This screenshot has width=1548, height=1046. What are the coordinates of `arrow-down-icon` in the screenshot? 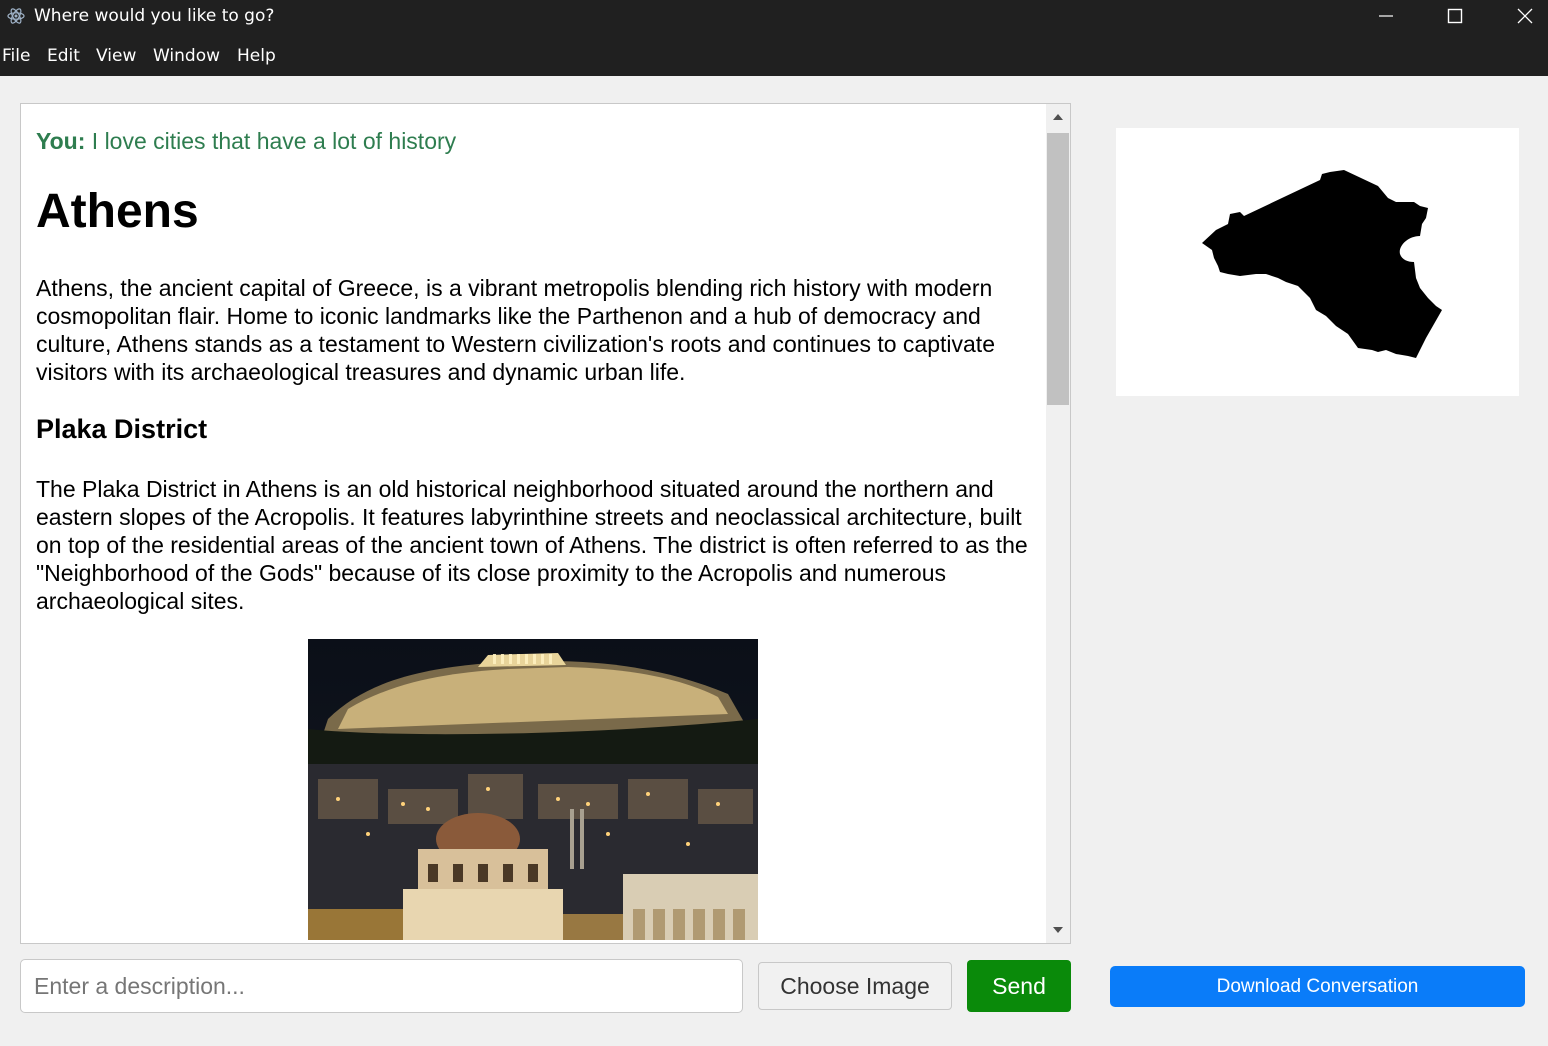 It's located at (1058, 930).